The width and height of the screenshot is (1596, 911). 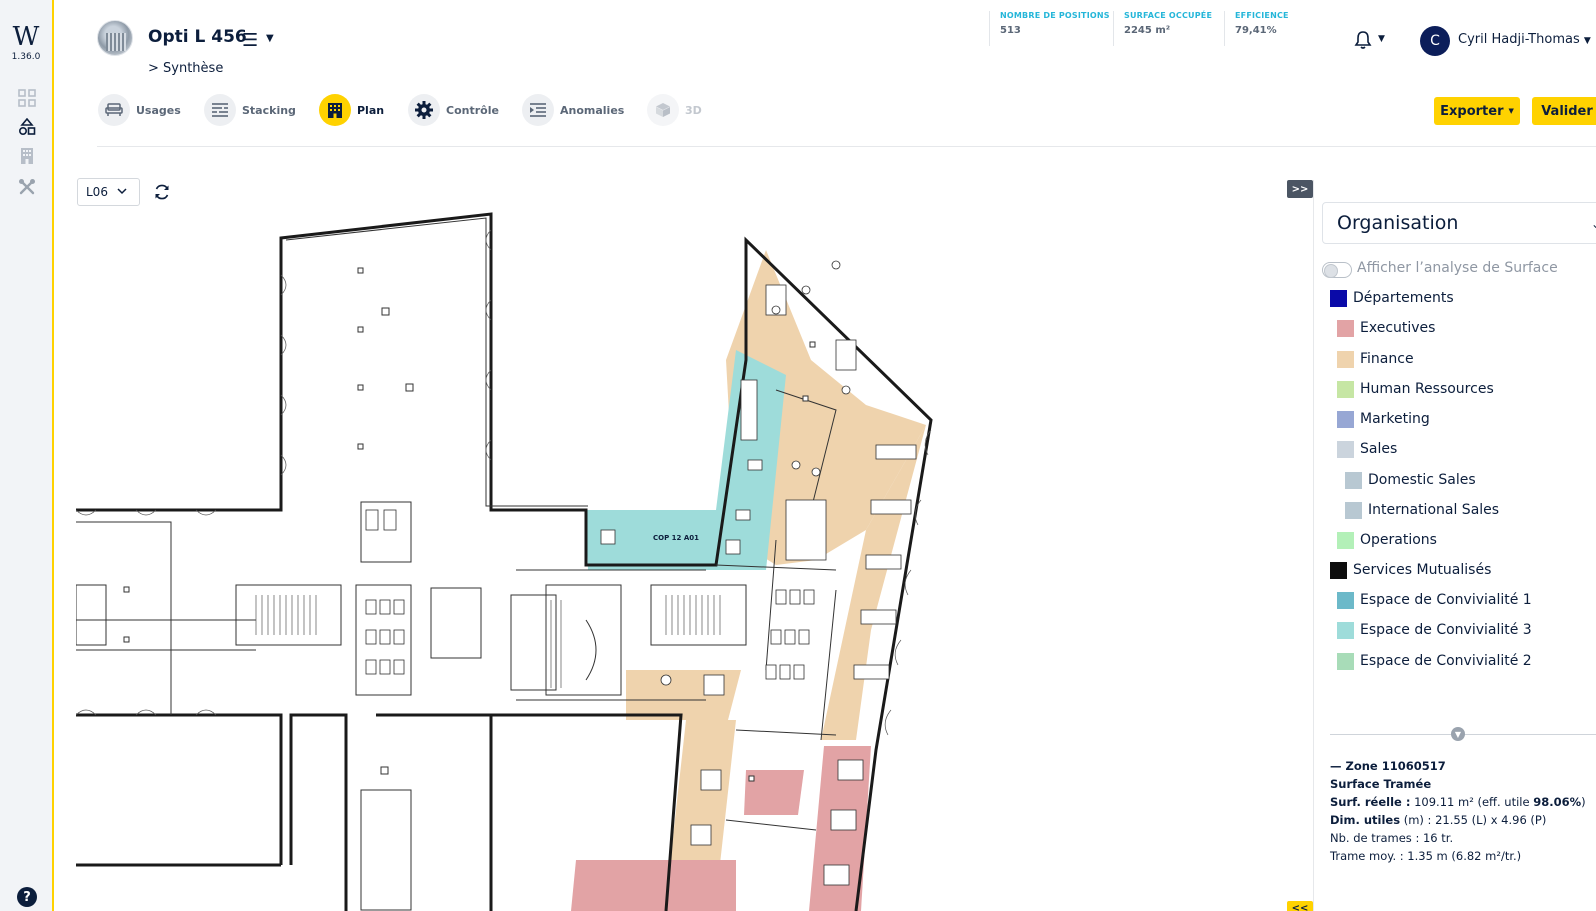 I want to click on hamburger-menu-icon: ☰, so click(x=250, y=40).